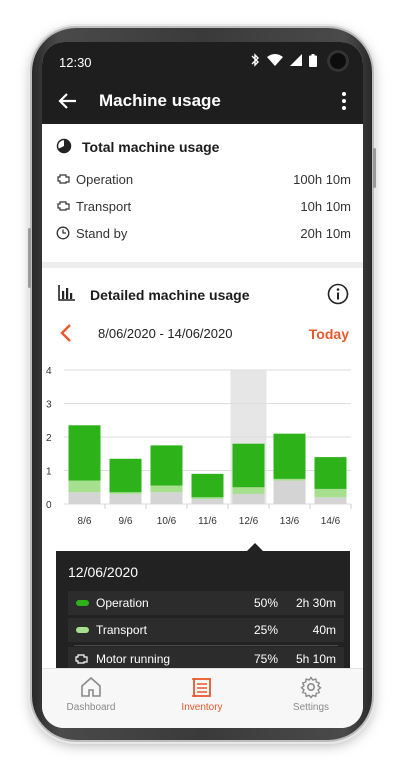 The image size is (405, 768). I want to click on tooltip-date: 12/06/2020, so click(103, 572).